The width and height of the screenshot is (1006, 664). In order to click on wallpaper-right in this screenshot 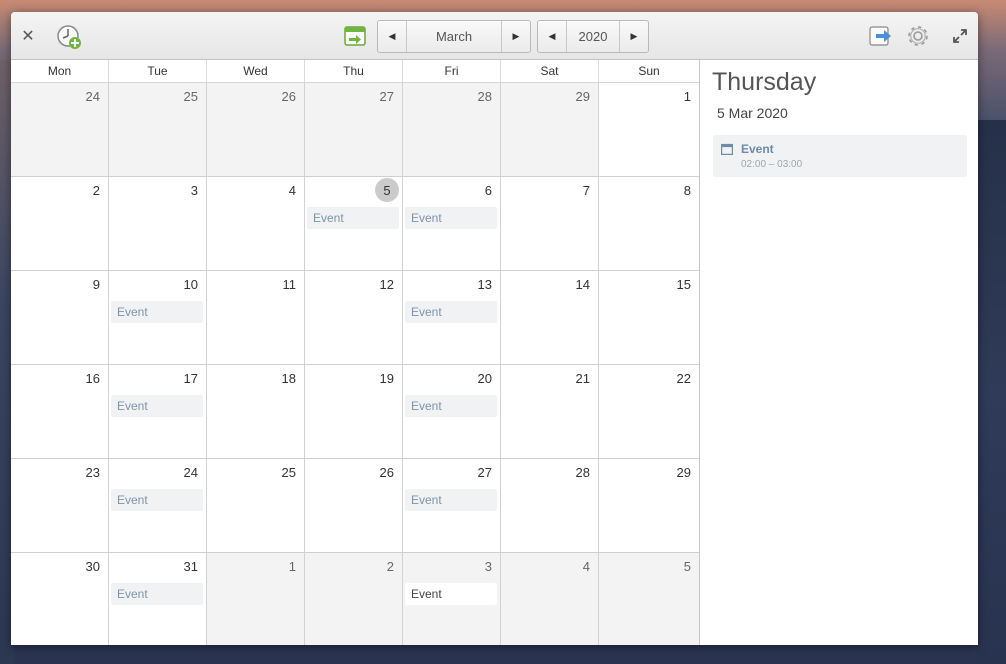, I will do `click(991, 392)`.